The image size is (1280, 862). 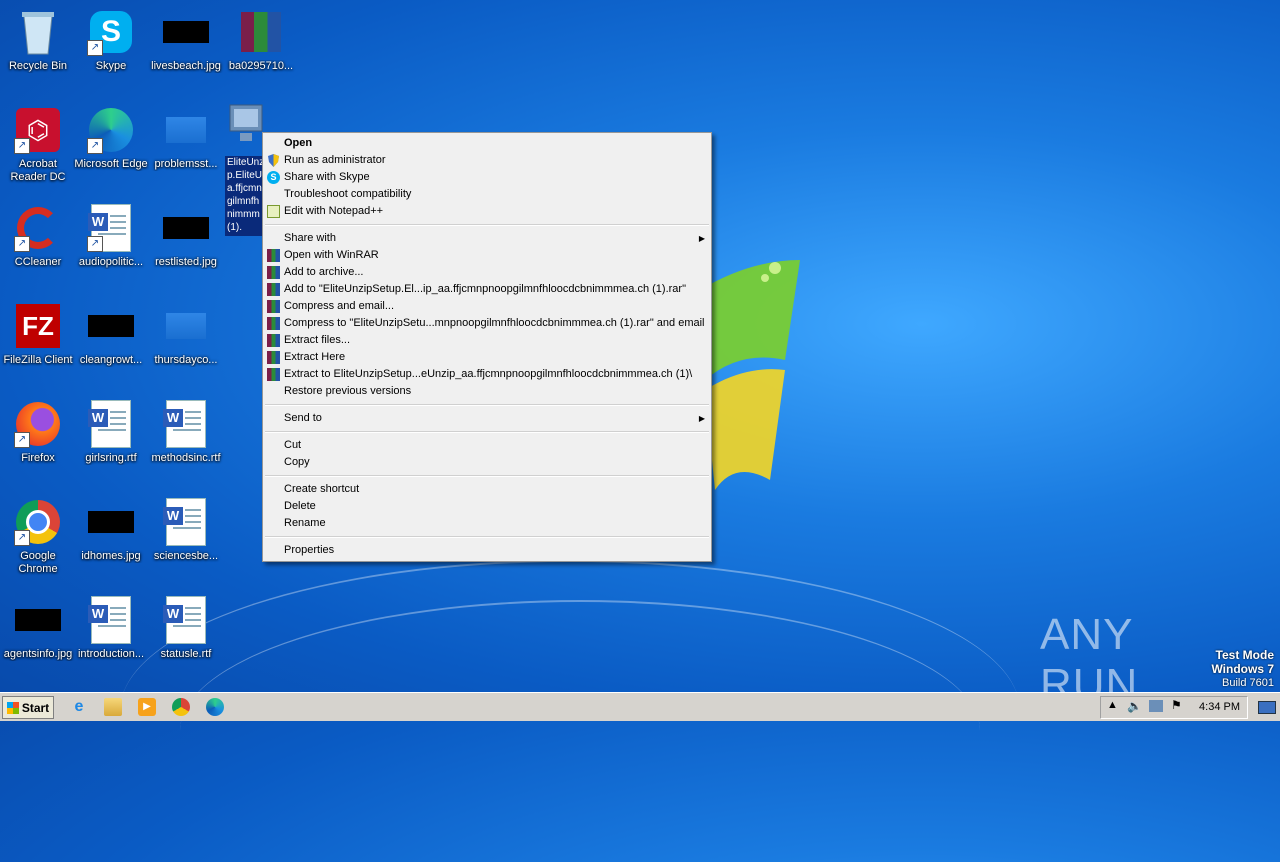 I want to click on desktop-icon-agentsinfo: agentsinfo.jpg, so click(x=38, y=635).